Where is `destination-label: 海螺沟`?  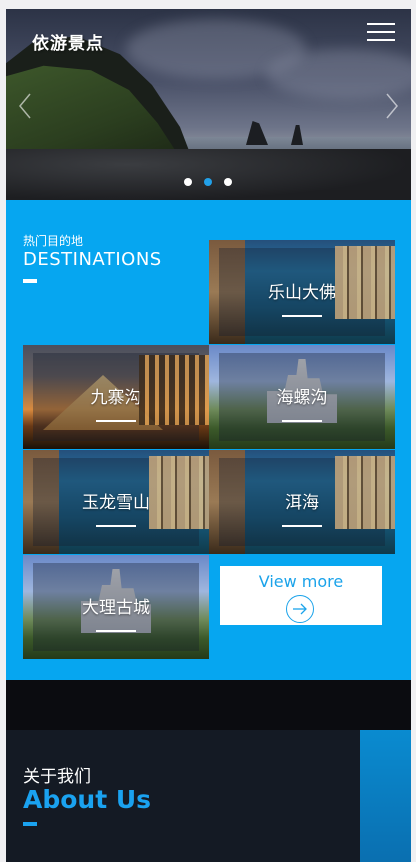
destination-label: 海螺沟 is located at coordinates (302, 398).